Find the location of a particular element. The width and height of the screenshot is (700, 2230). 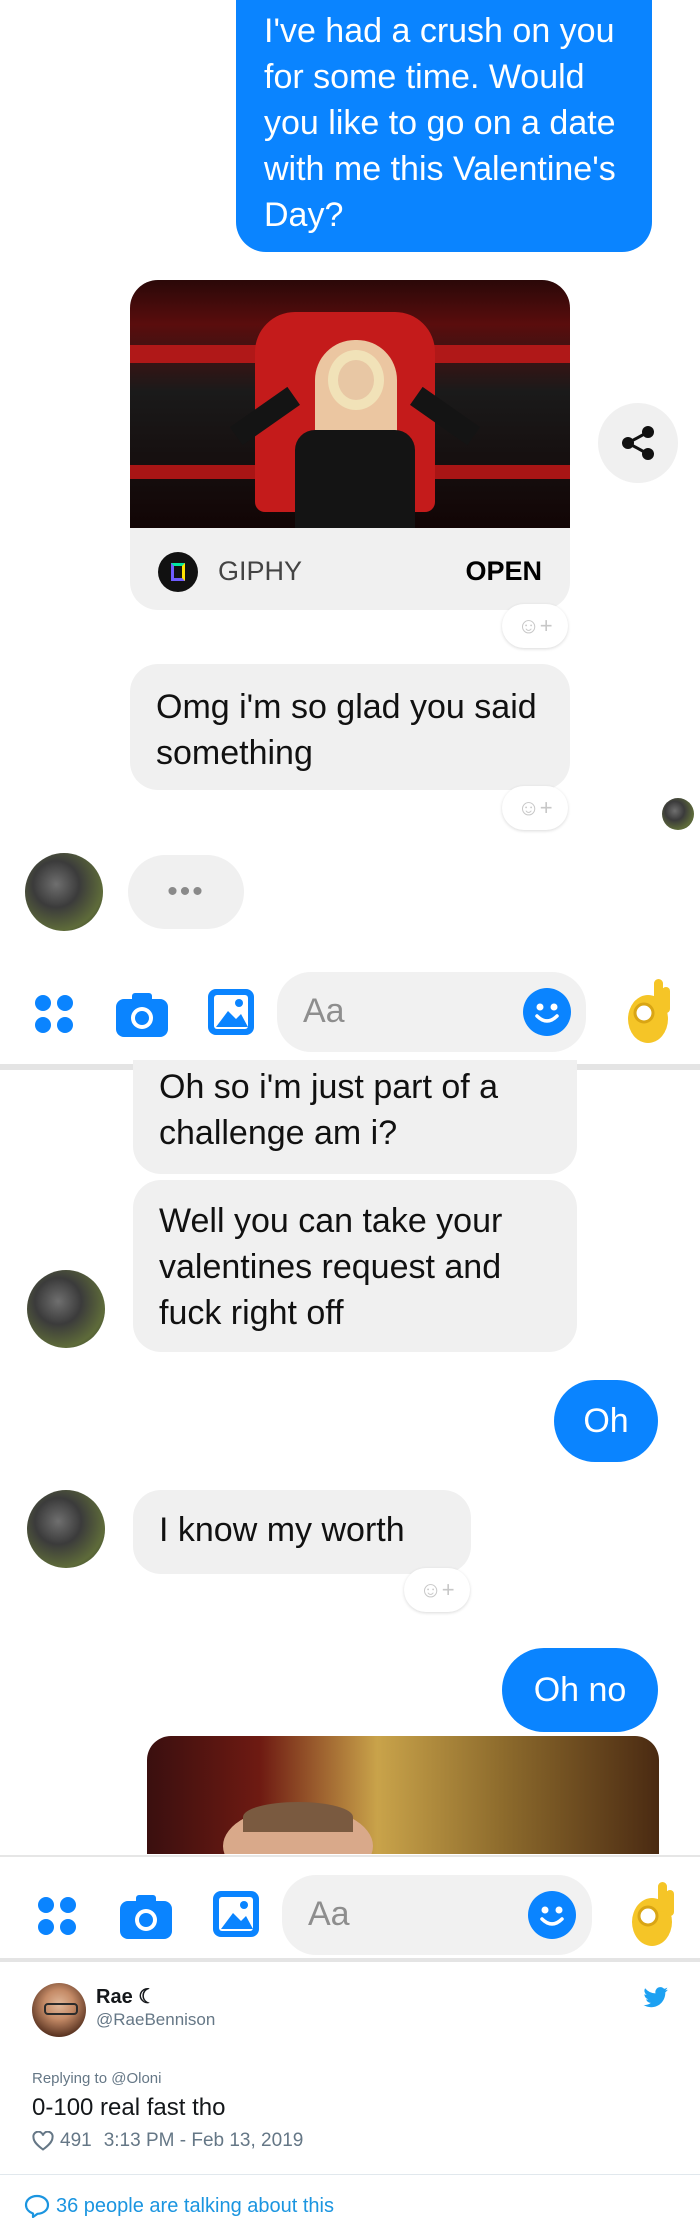

typing-dots: ••• is located at coordinates (186, 891).